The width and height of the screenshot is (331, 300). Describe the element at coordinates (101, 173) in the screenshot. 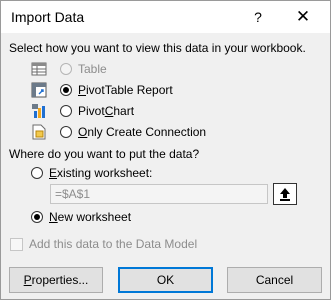

I see `existing-worksheet-label: Existing worksheet:` at that location.